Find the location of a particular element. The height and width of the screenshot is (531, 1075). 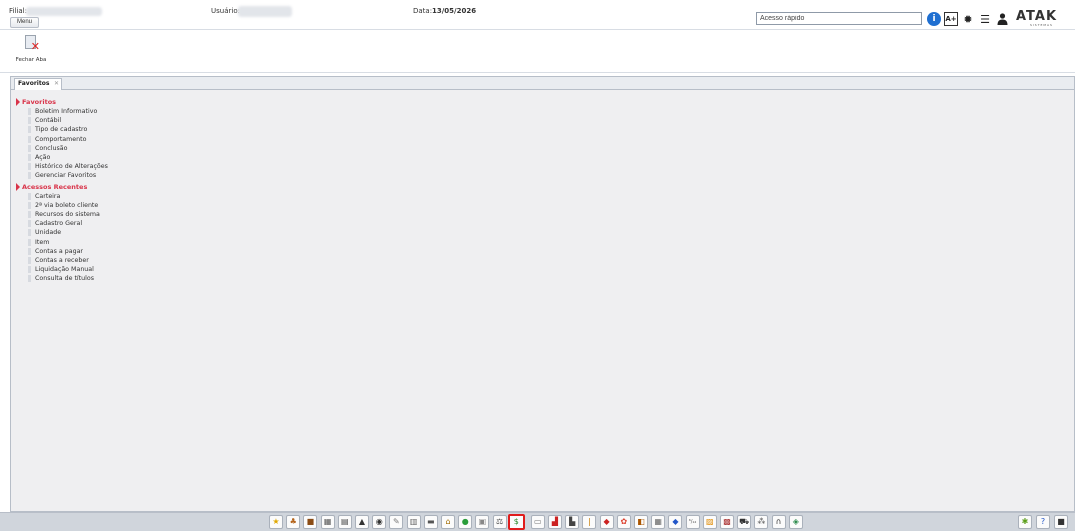

expand-arrow-icon is located at coordinates (18, 102).